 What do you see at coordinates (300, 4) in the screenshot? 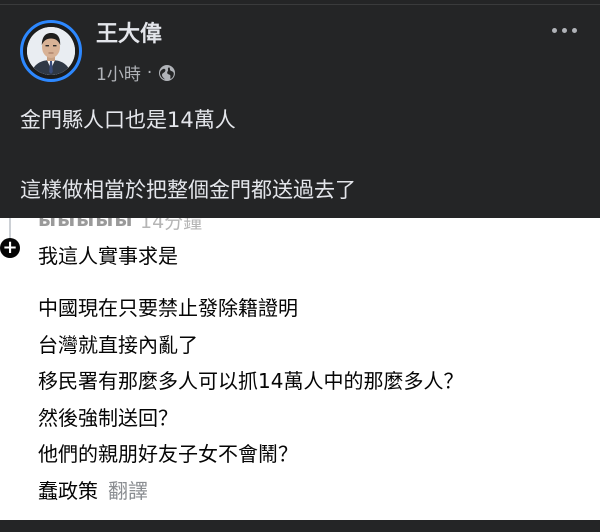
I see `top-divider` at bounding box center [300, 4].